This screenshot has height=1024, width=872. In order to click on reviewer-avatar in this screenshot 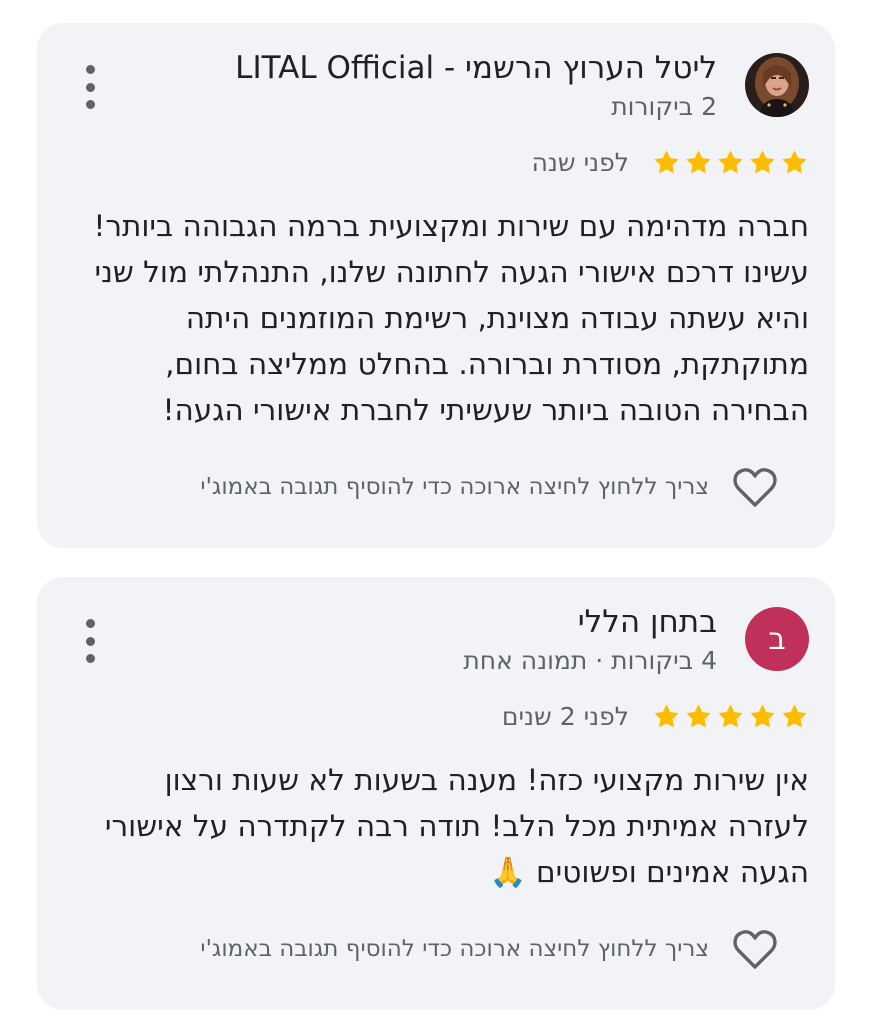, I will do `click(777, 85)`.